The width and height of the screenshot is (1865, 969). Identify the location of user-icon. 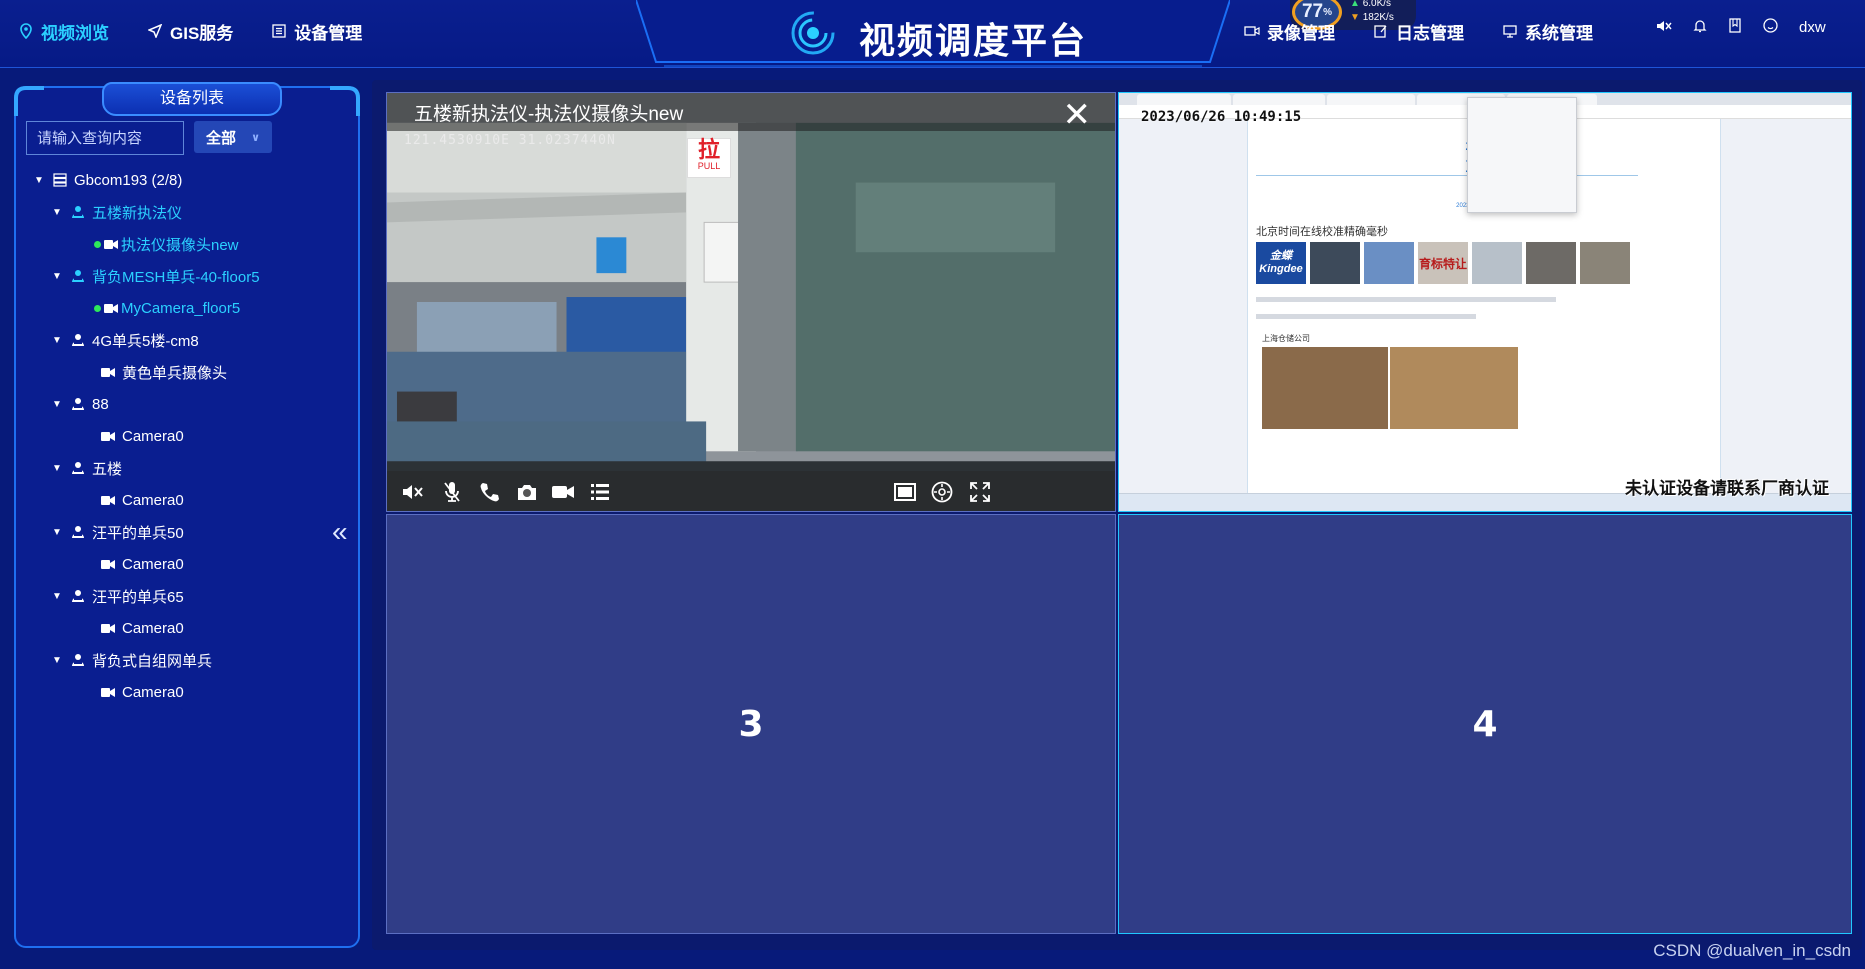
(1770, 27).